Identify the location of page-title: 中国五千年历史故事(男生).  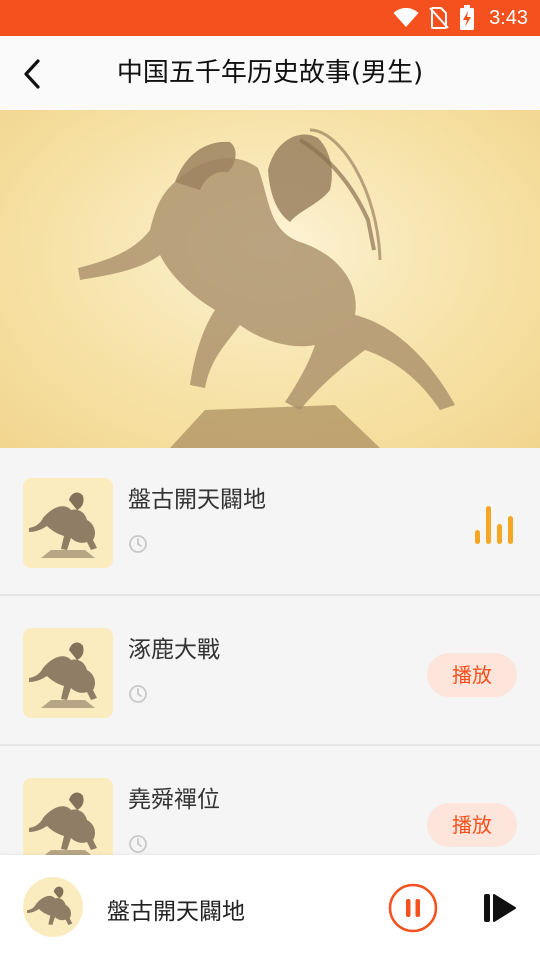
(270, 73).